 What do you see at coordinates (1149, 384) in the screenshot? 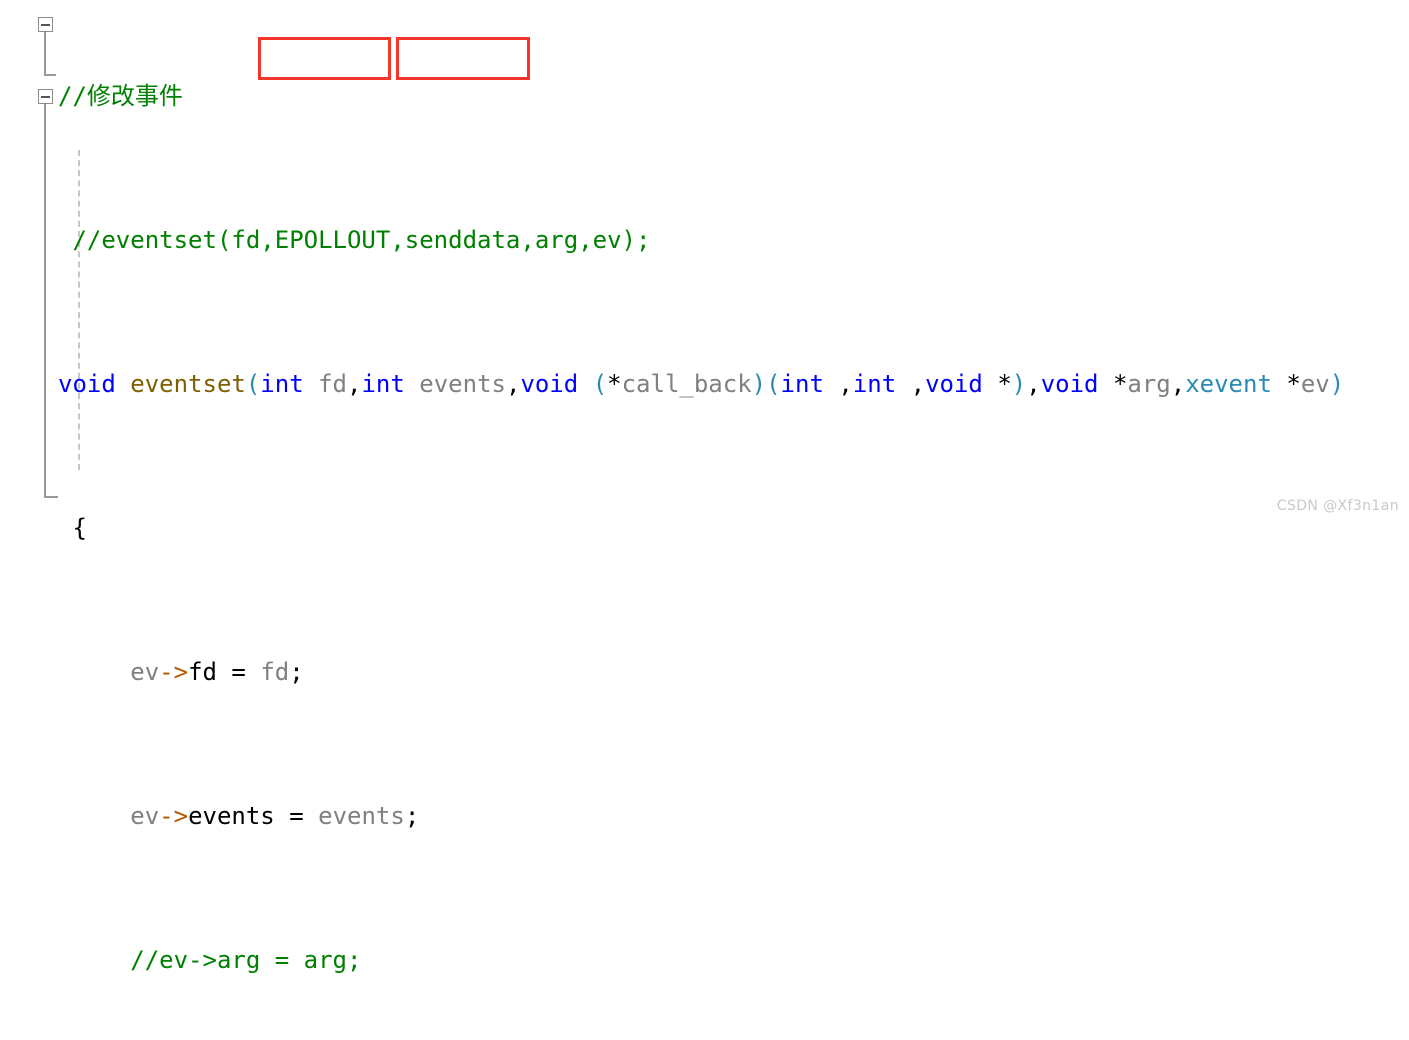
I see `code-token: arg` at bounding box center [1149, 384].